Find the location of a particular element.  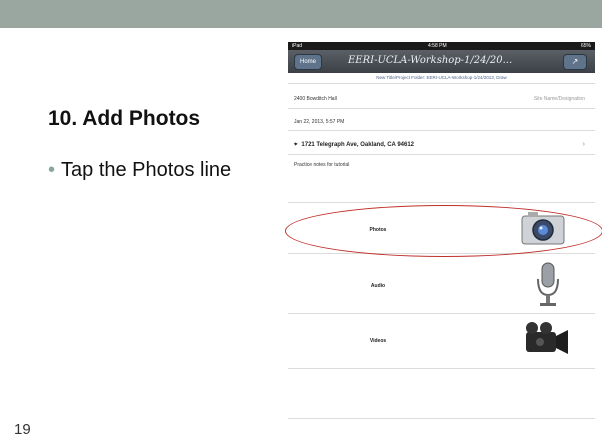

microphone-icon is located at coordinates (548, 285).